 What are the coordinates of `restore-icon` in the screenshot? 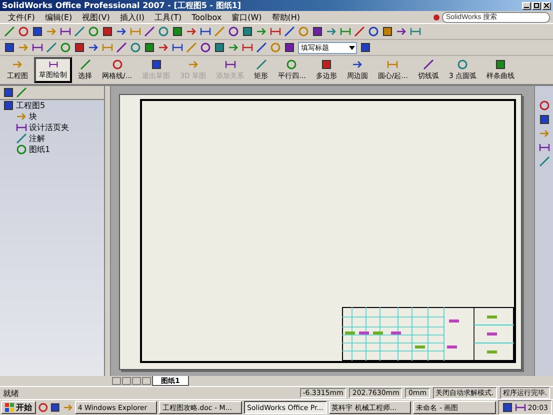 It's located at (536, 5).